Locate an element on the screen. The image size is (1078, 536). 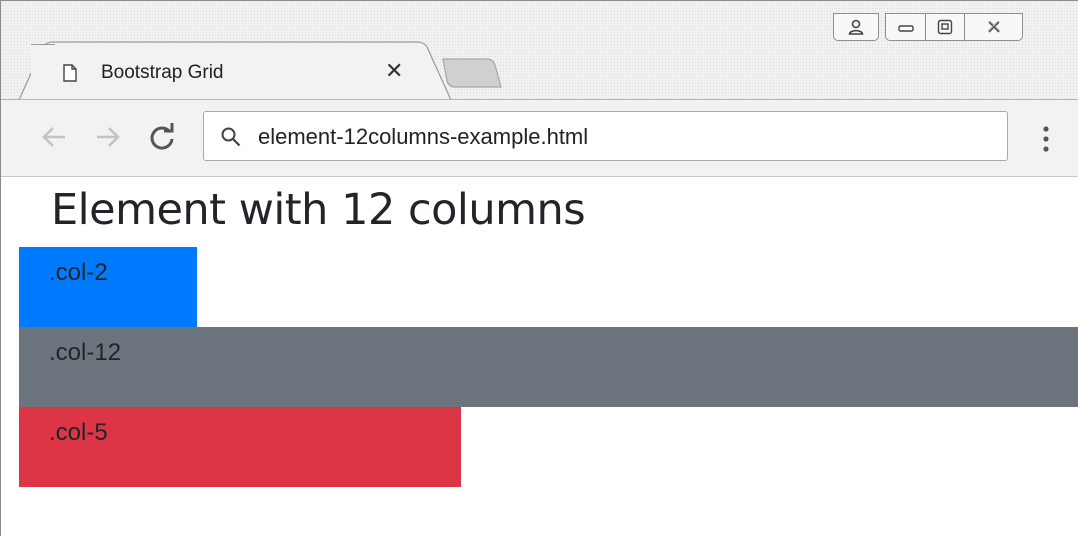
browser-toolbar: element-12columns-example.html is located at coordinates (539, 138).